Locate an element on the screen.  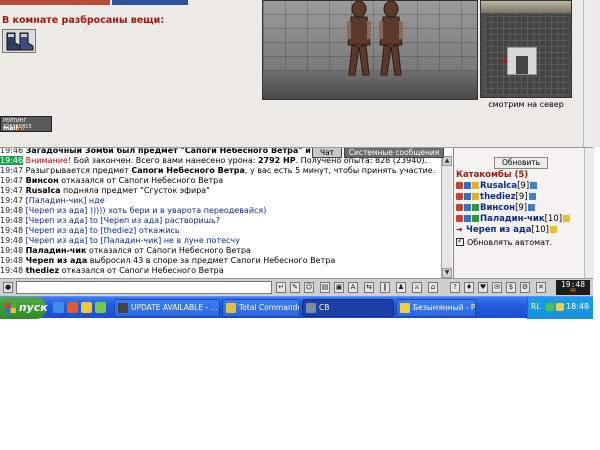
minimap: ✦ is located at coordinates (526, 49).